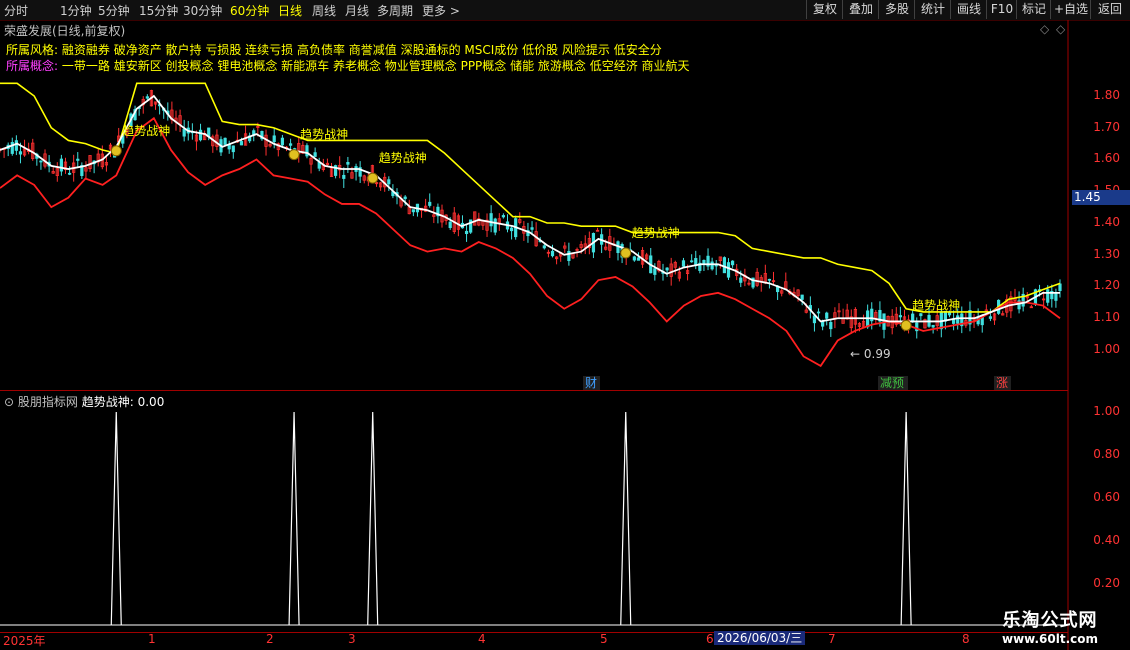  What do you see at coordinates (870, 354) in the screenshot?
I see `low-price-label: ← 0.99` at bounding box center [870, 354].